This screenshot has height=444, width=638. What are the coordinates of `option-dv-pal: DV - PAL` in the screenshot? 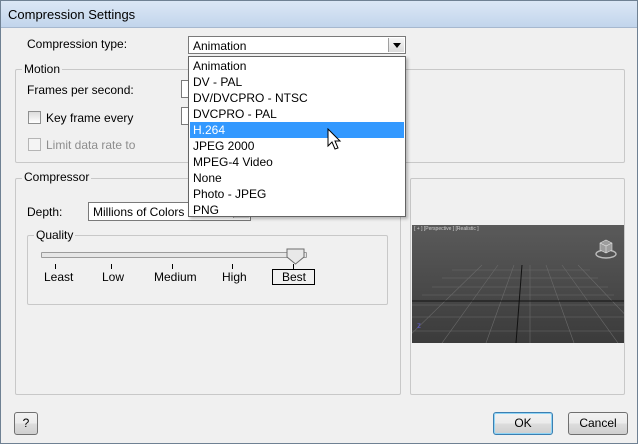 It's located at (297, 82).